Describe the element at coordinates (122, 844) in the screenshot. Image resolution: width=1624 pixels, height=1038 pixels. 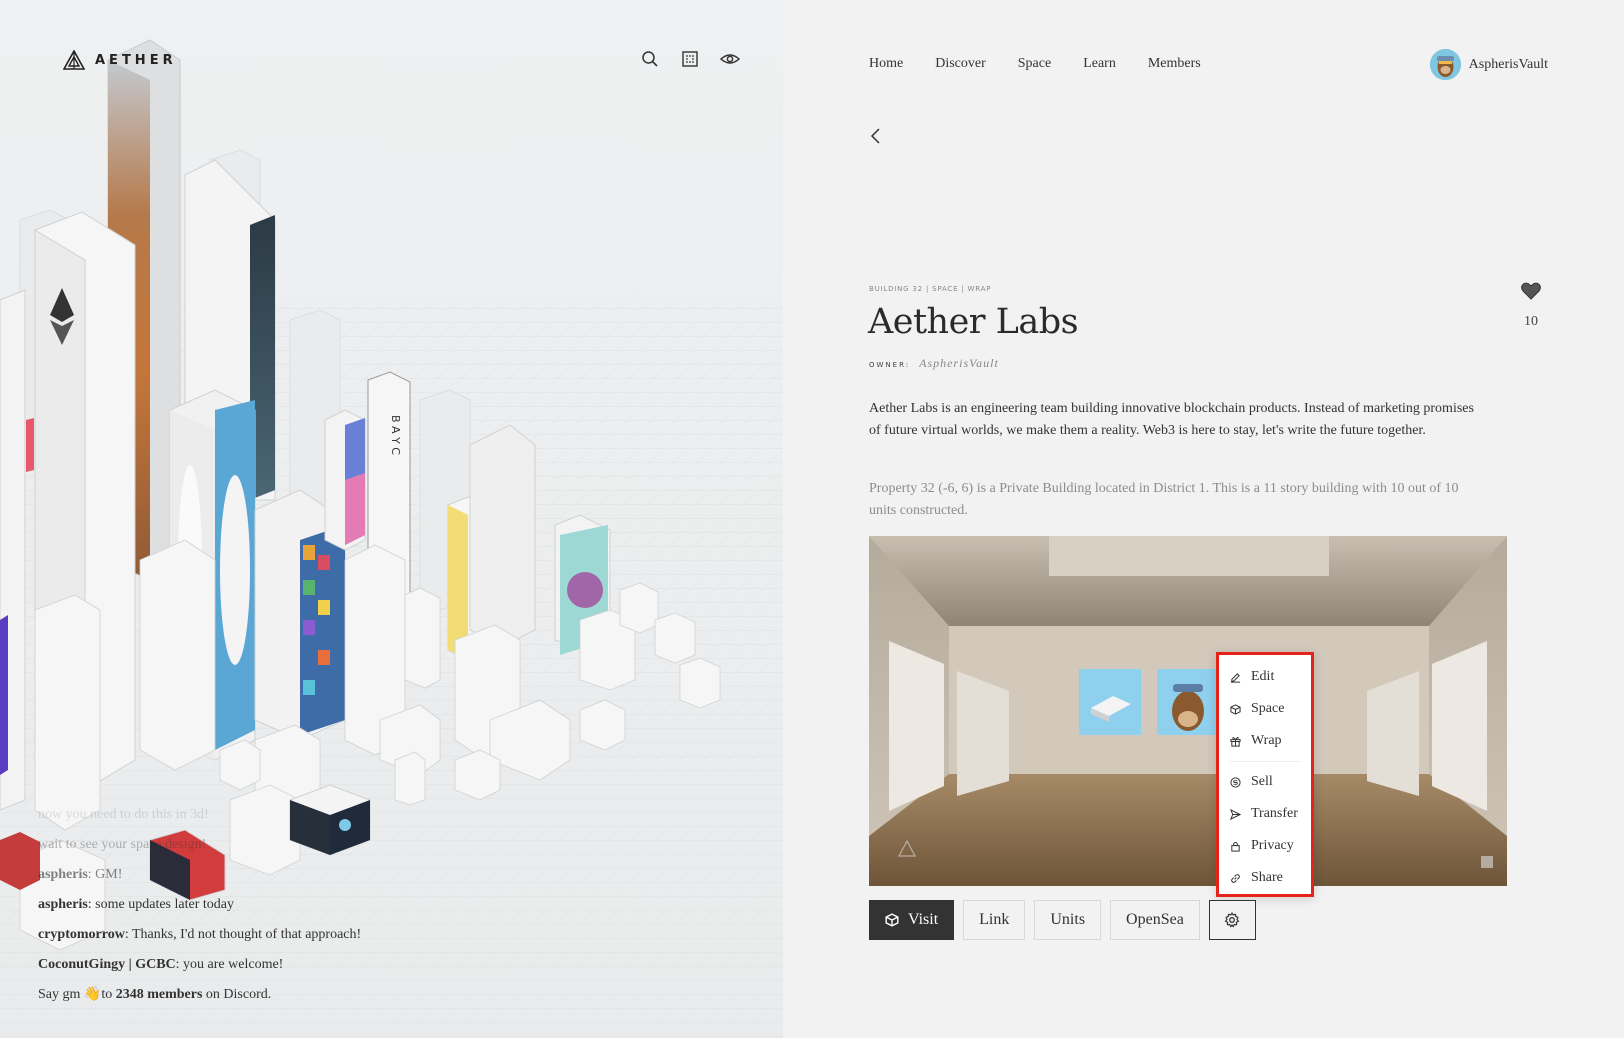
I see `chat-line: wait to see your space design!` at that location.